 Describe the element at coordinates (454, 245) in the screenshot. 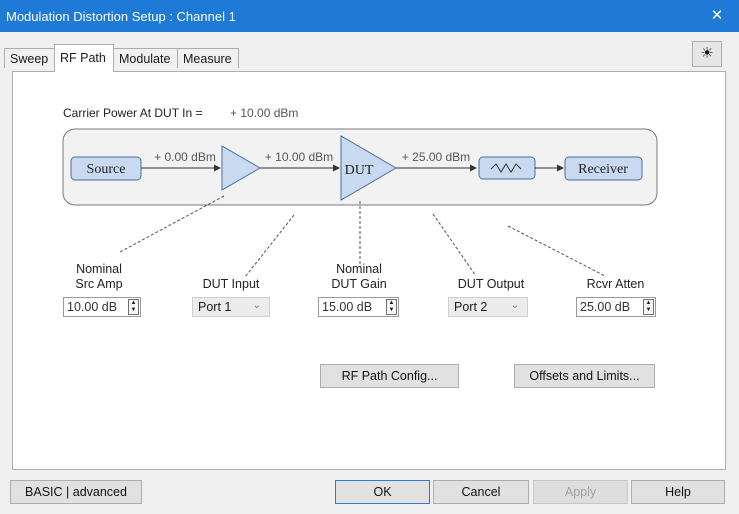

I see `leader-dut-output` at that location.